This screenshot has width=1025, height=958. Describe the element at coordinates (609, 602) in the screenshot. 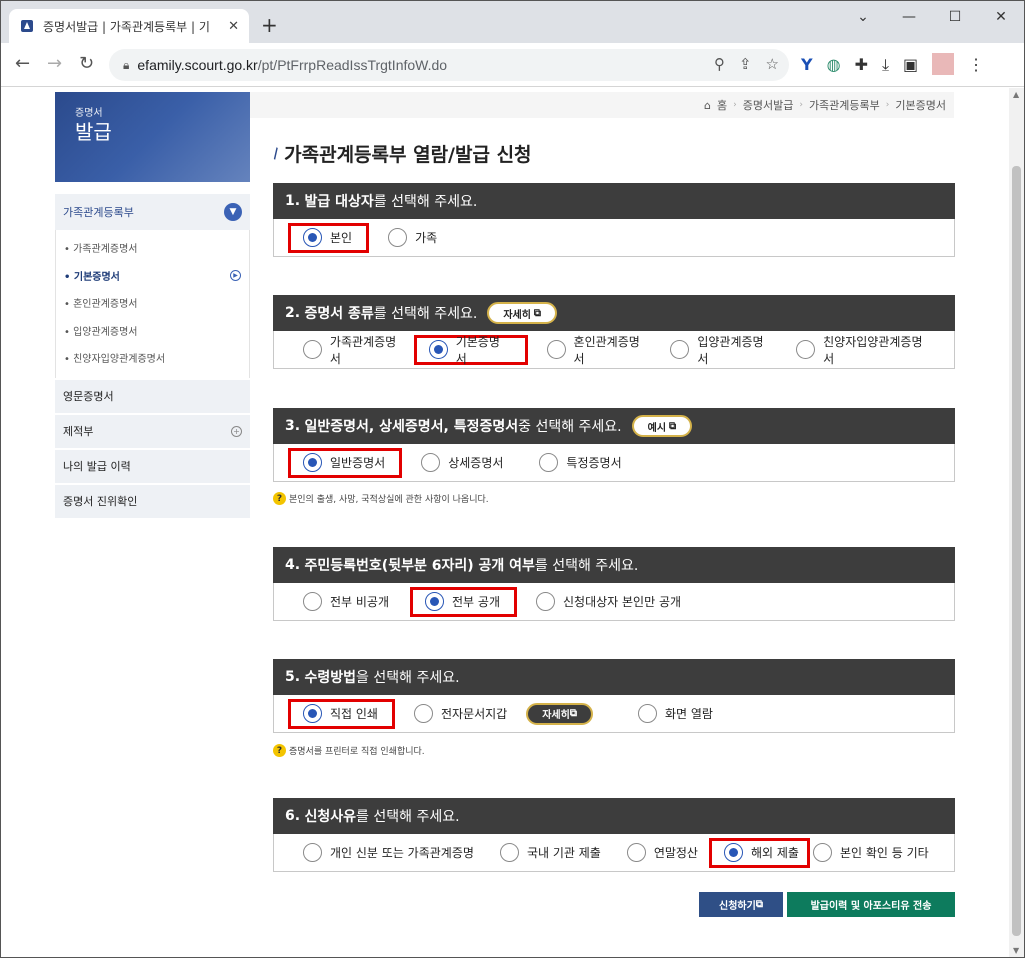

I see `radio-option-self-only: 신청대상자 본인만 공개` at that location.